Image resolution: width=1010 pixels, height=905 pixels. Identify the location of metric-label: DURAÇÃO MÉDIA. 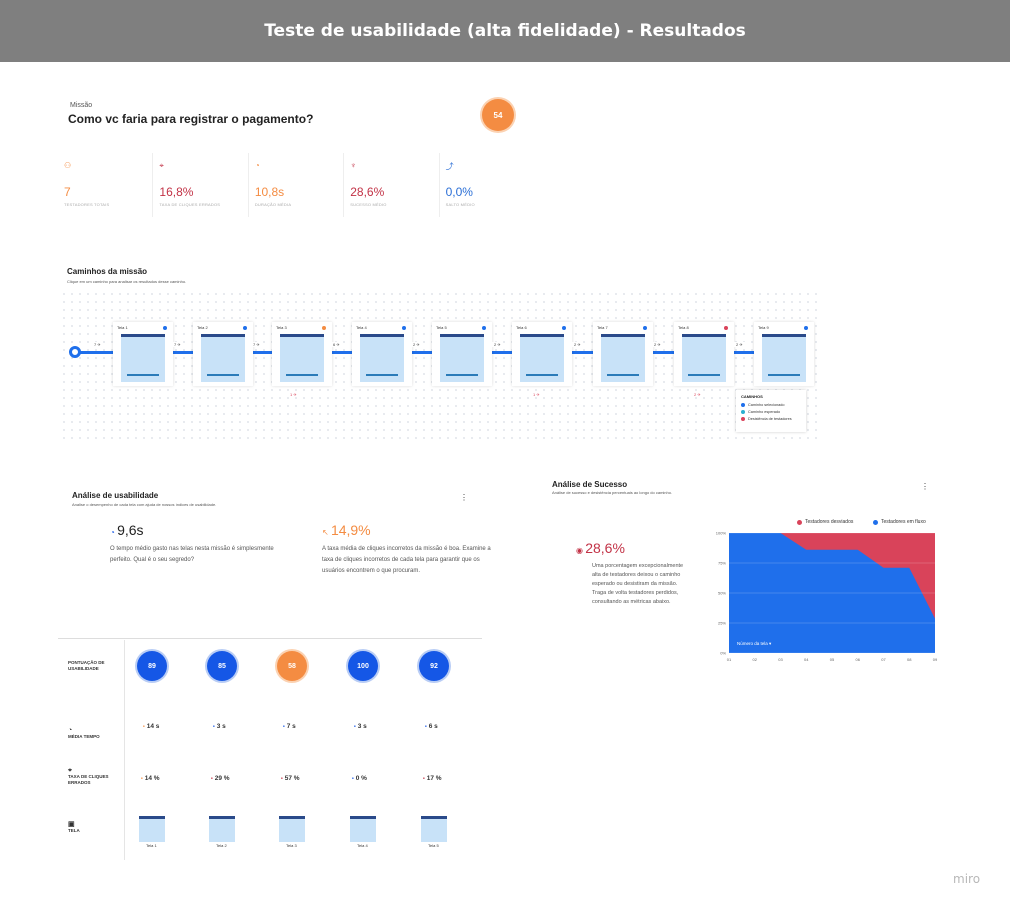
(273, 204).